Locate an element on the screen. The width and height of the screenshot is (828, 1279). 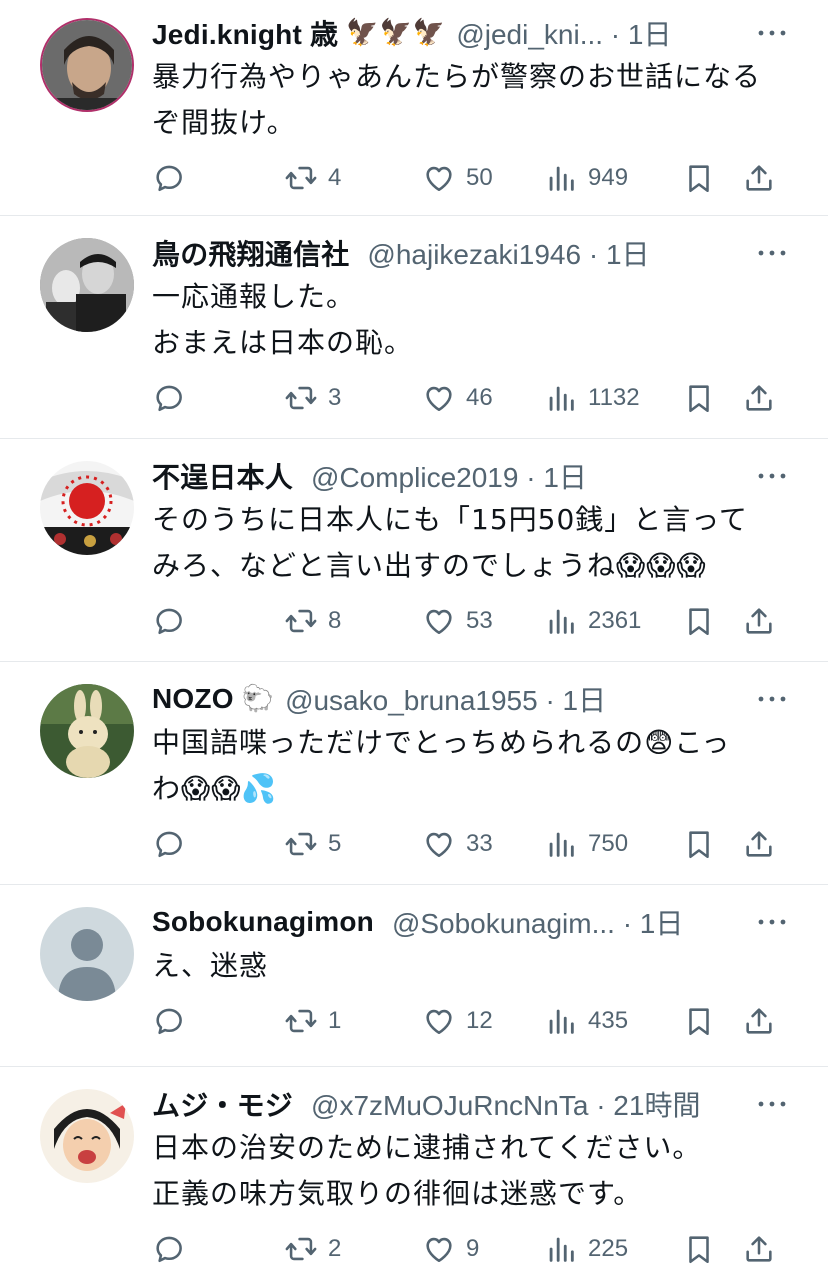
handle-and-time: @Sobokunagim... · 1日 is located at coordinates (537, 922).